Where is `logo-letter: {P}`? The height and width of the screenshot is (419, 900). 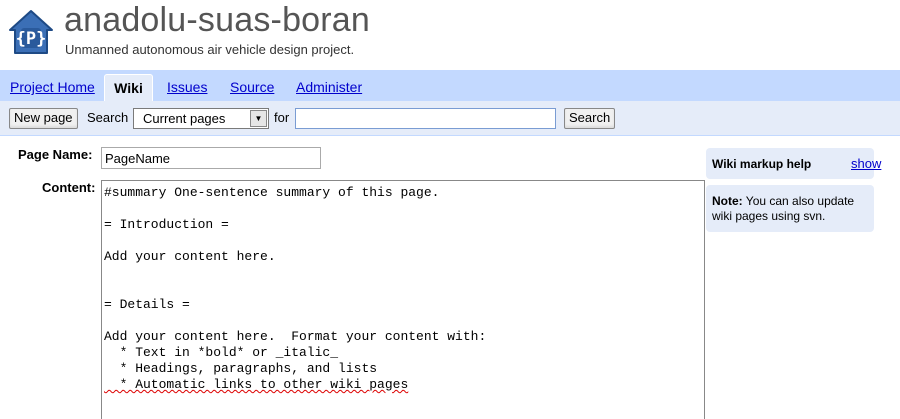
logo-letter: {P} is located at coordinates (31, 39).